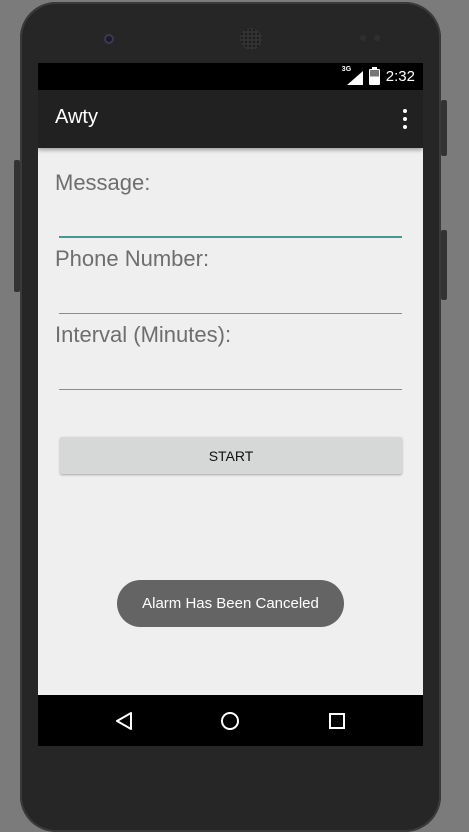 The height and width of the screenshot is (832, 469). I want to click on home-icon, so click(230, 721).